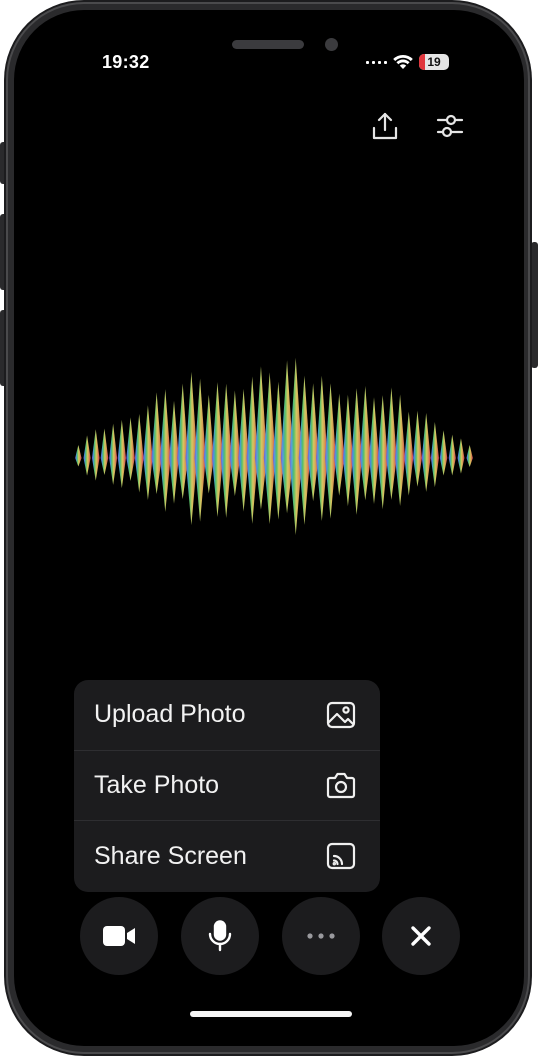 This screenshot has height=1058, width=538. I want to click on status-indicators: 19, so click(407, 62).